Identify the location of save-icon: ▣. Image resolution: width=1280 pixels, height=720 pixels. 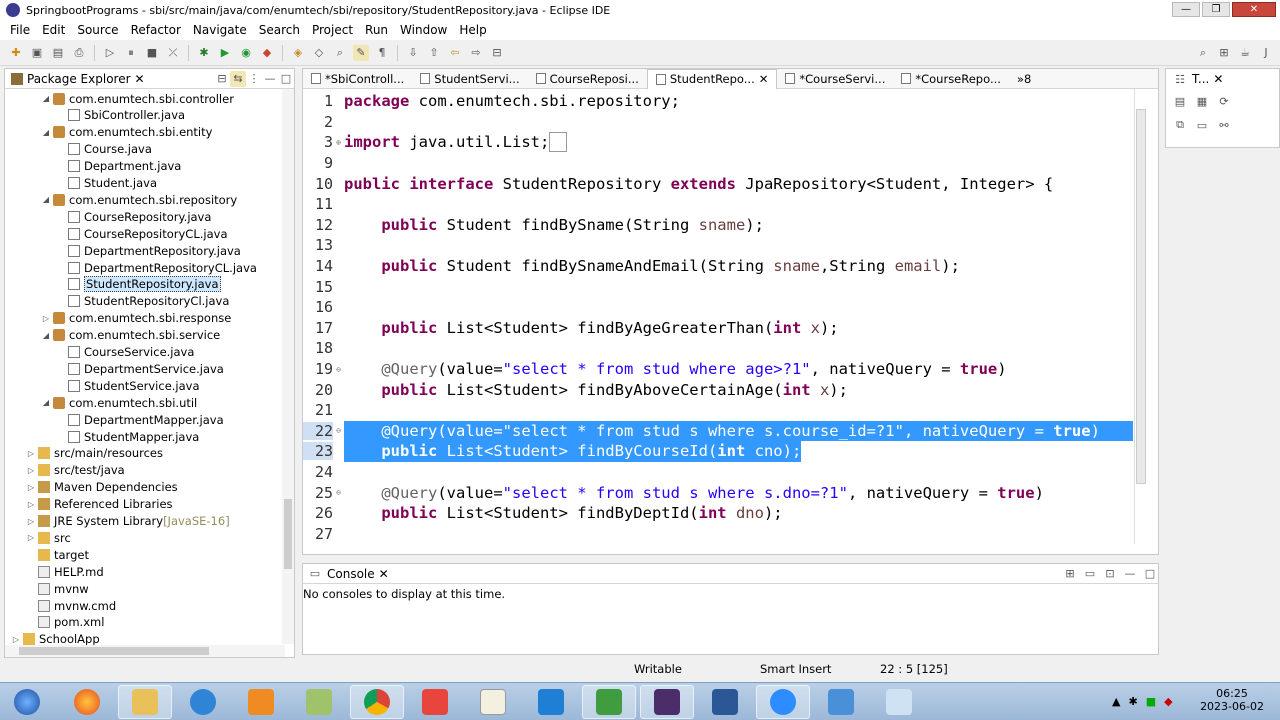
(37, 53).